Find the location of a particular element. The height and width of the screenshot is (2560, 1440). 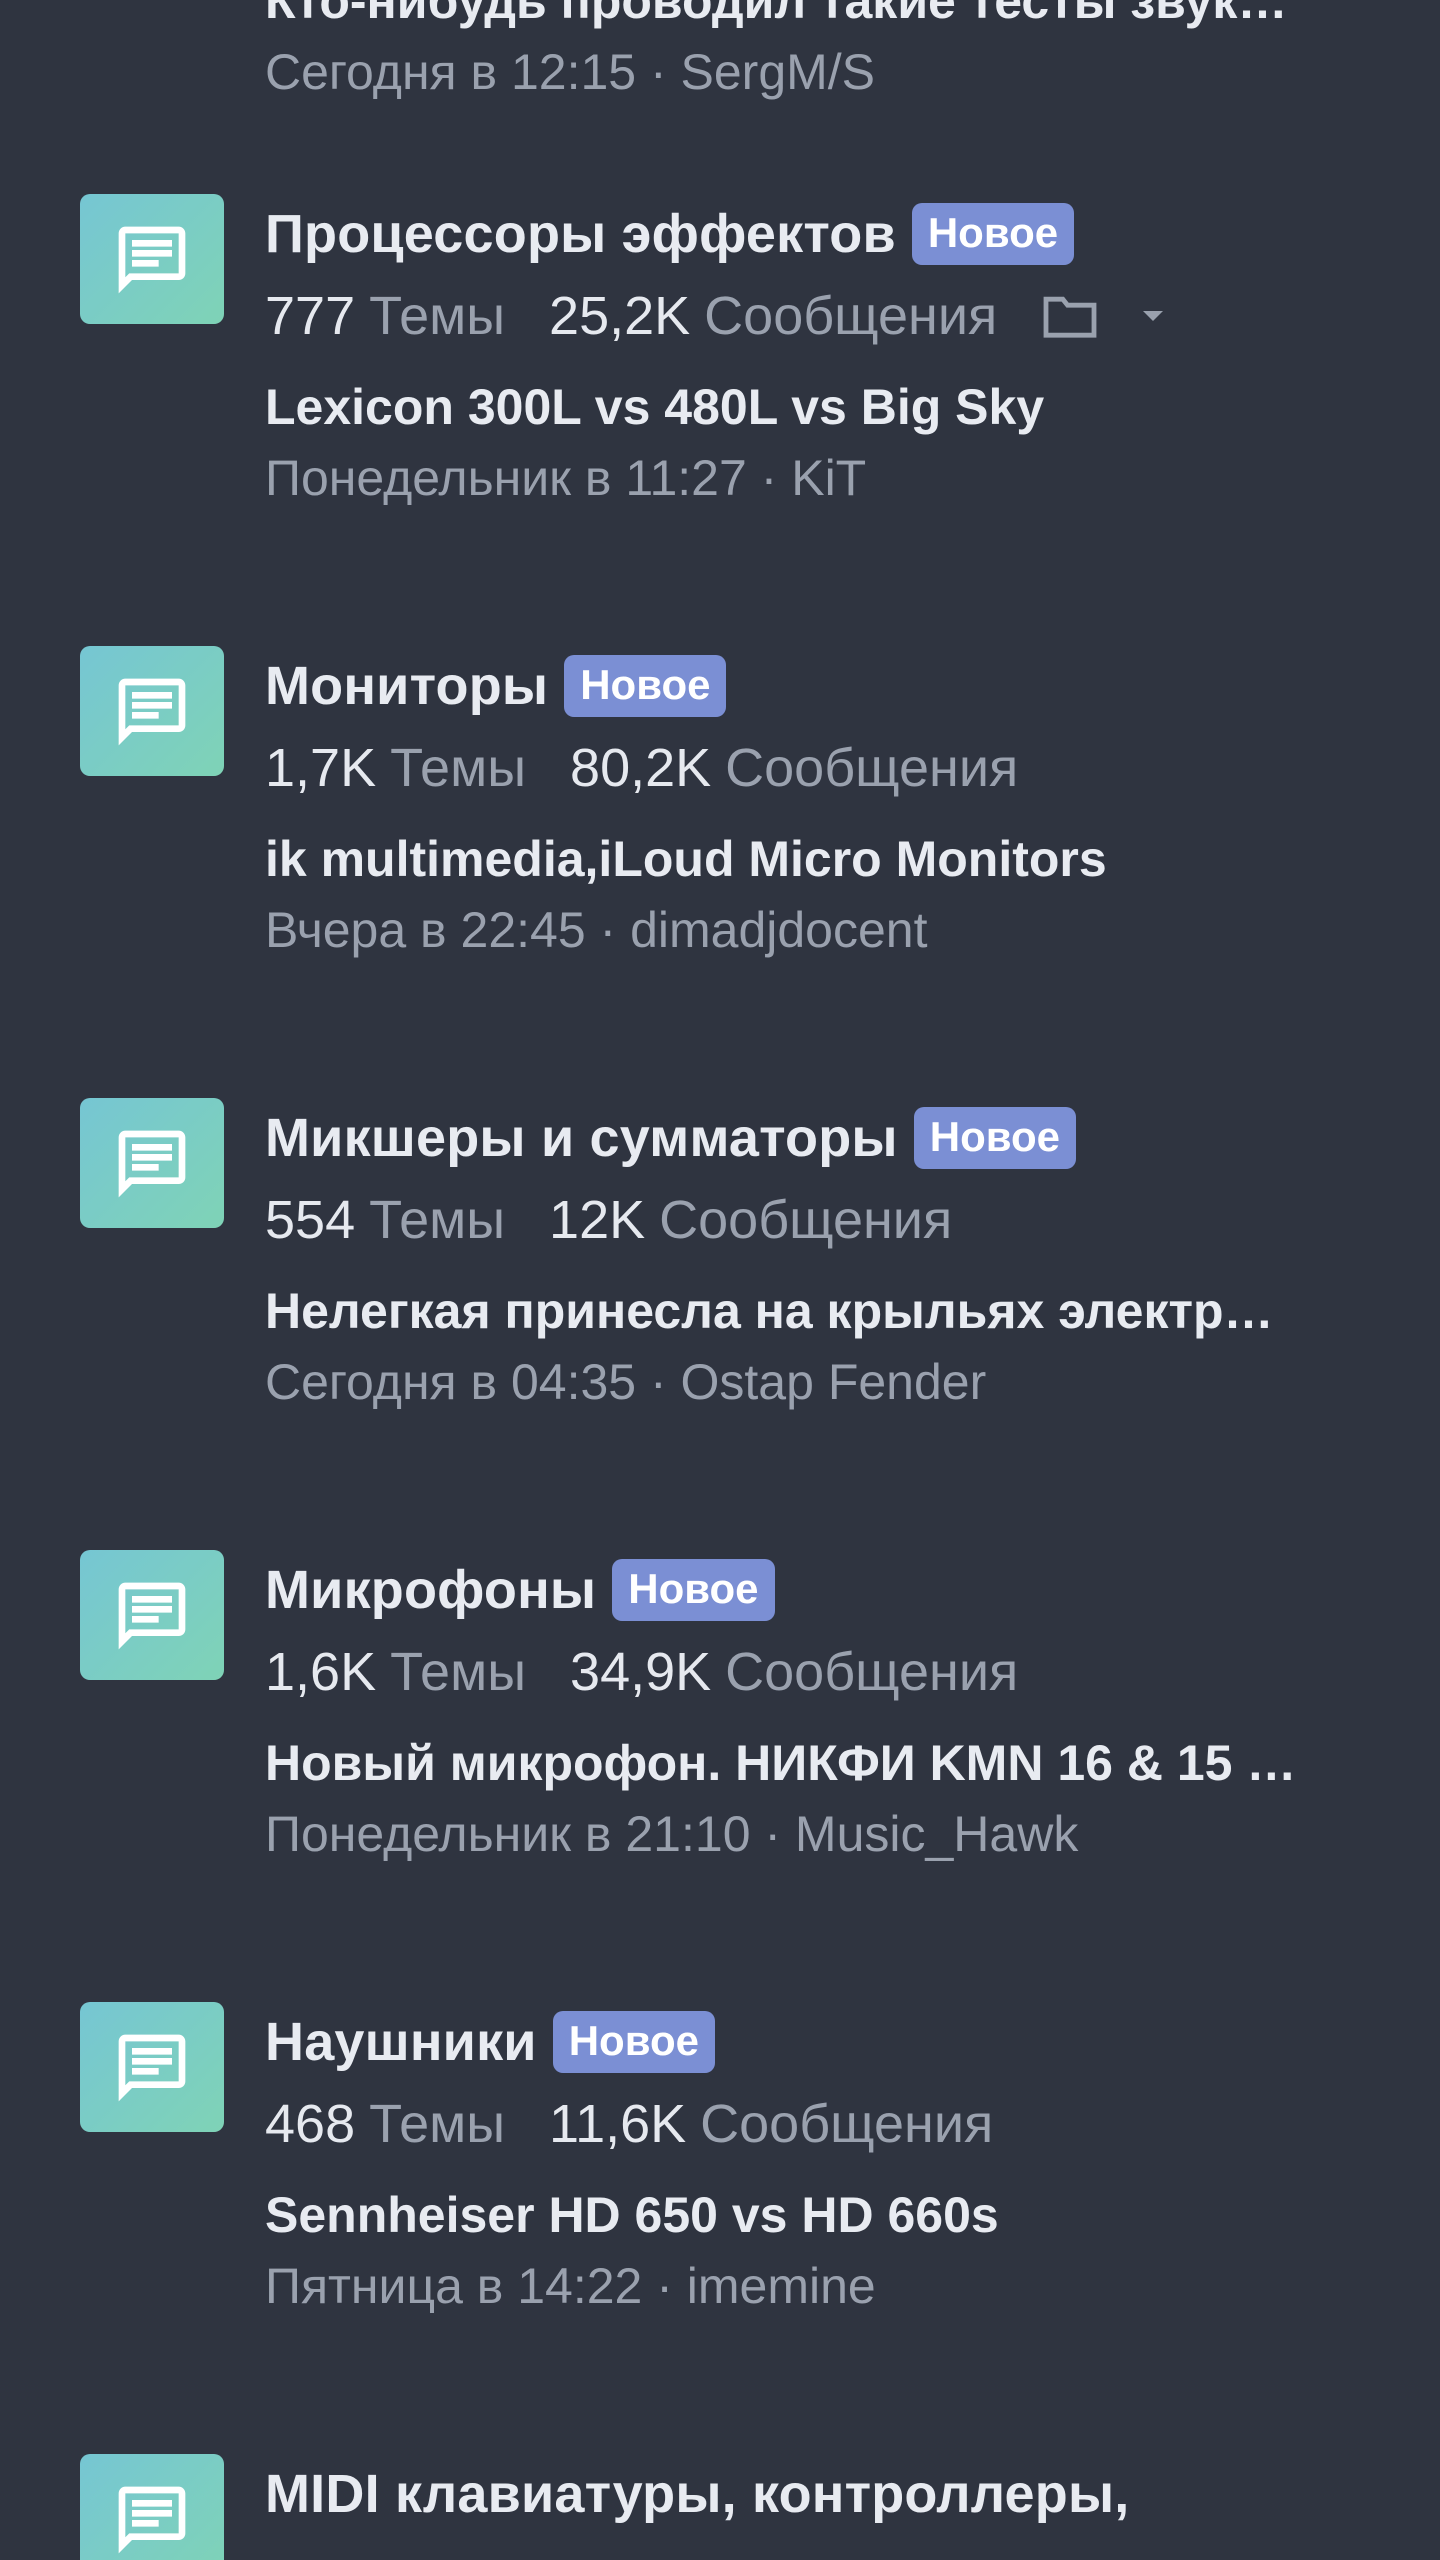

messages-count: 80,2K is located at coordinates (641, 768).